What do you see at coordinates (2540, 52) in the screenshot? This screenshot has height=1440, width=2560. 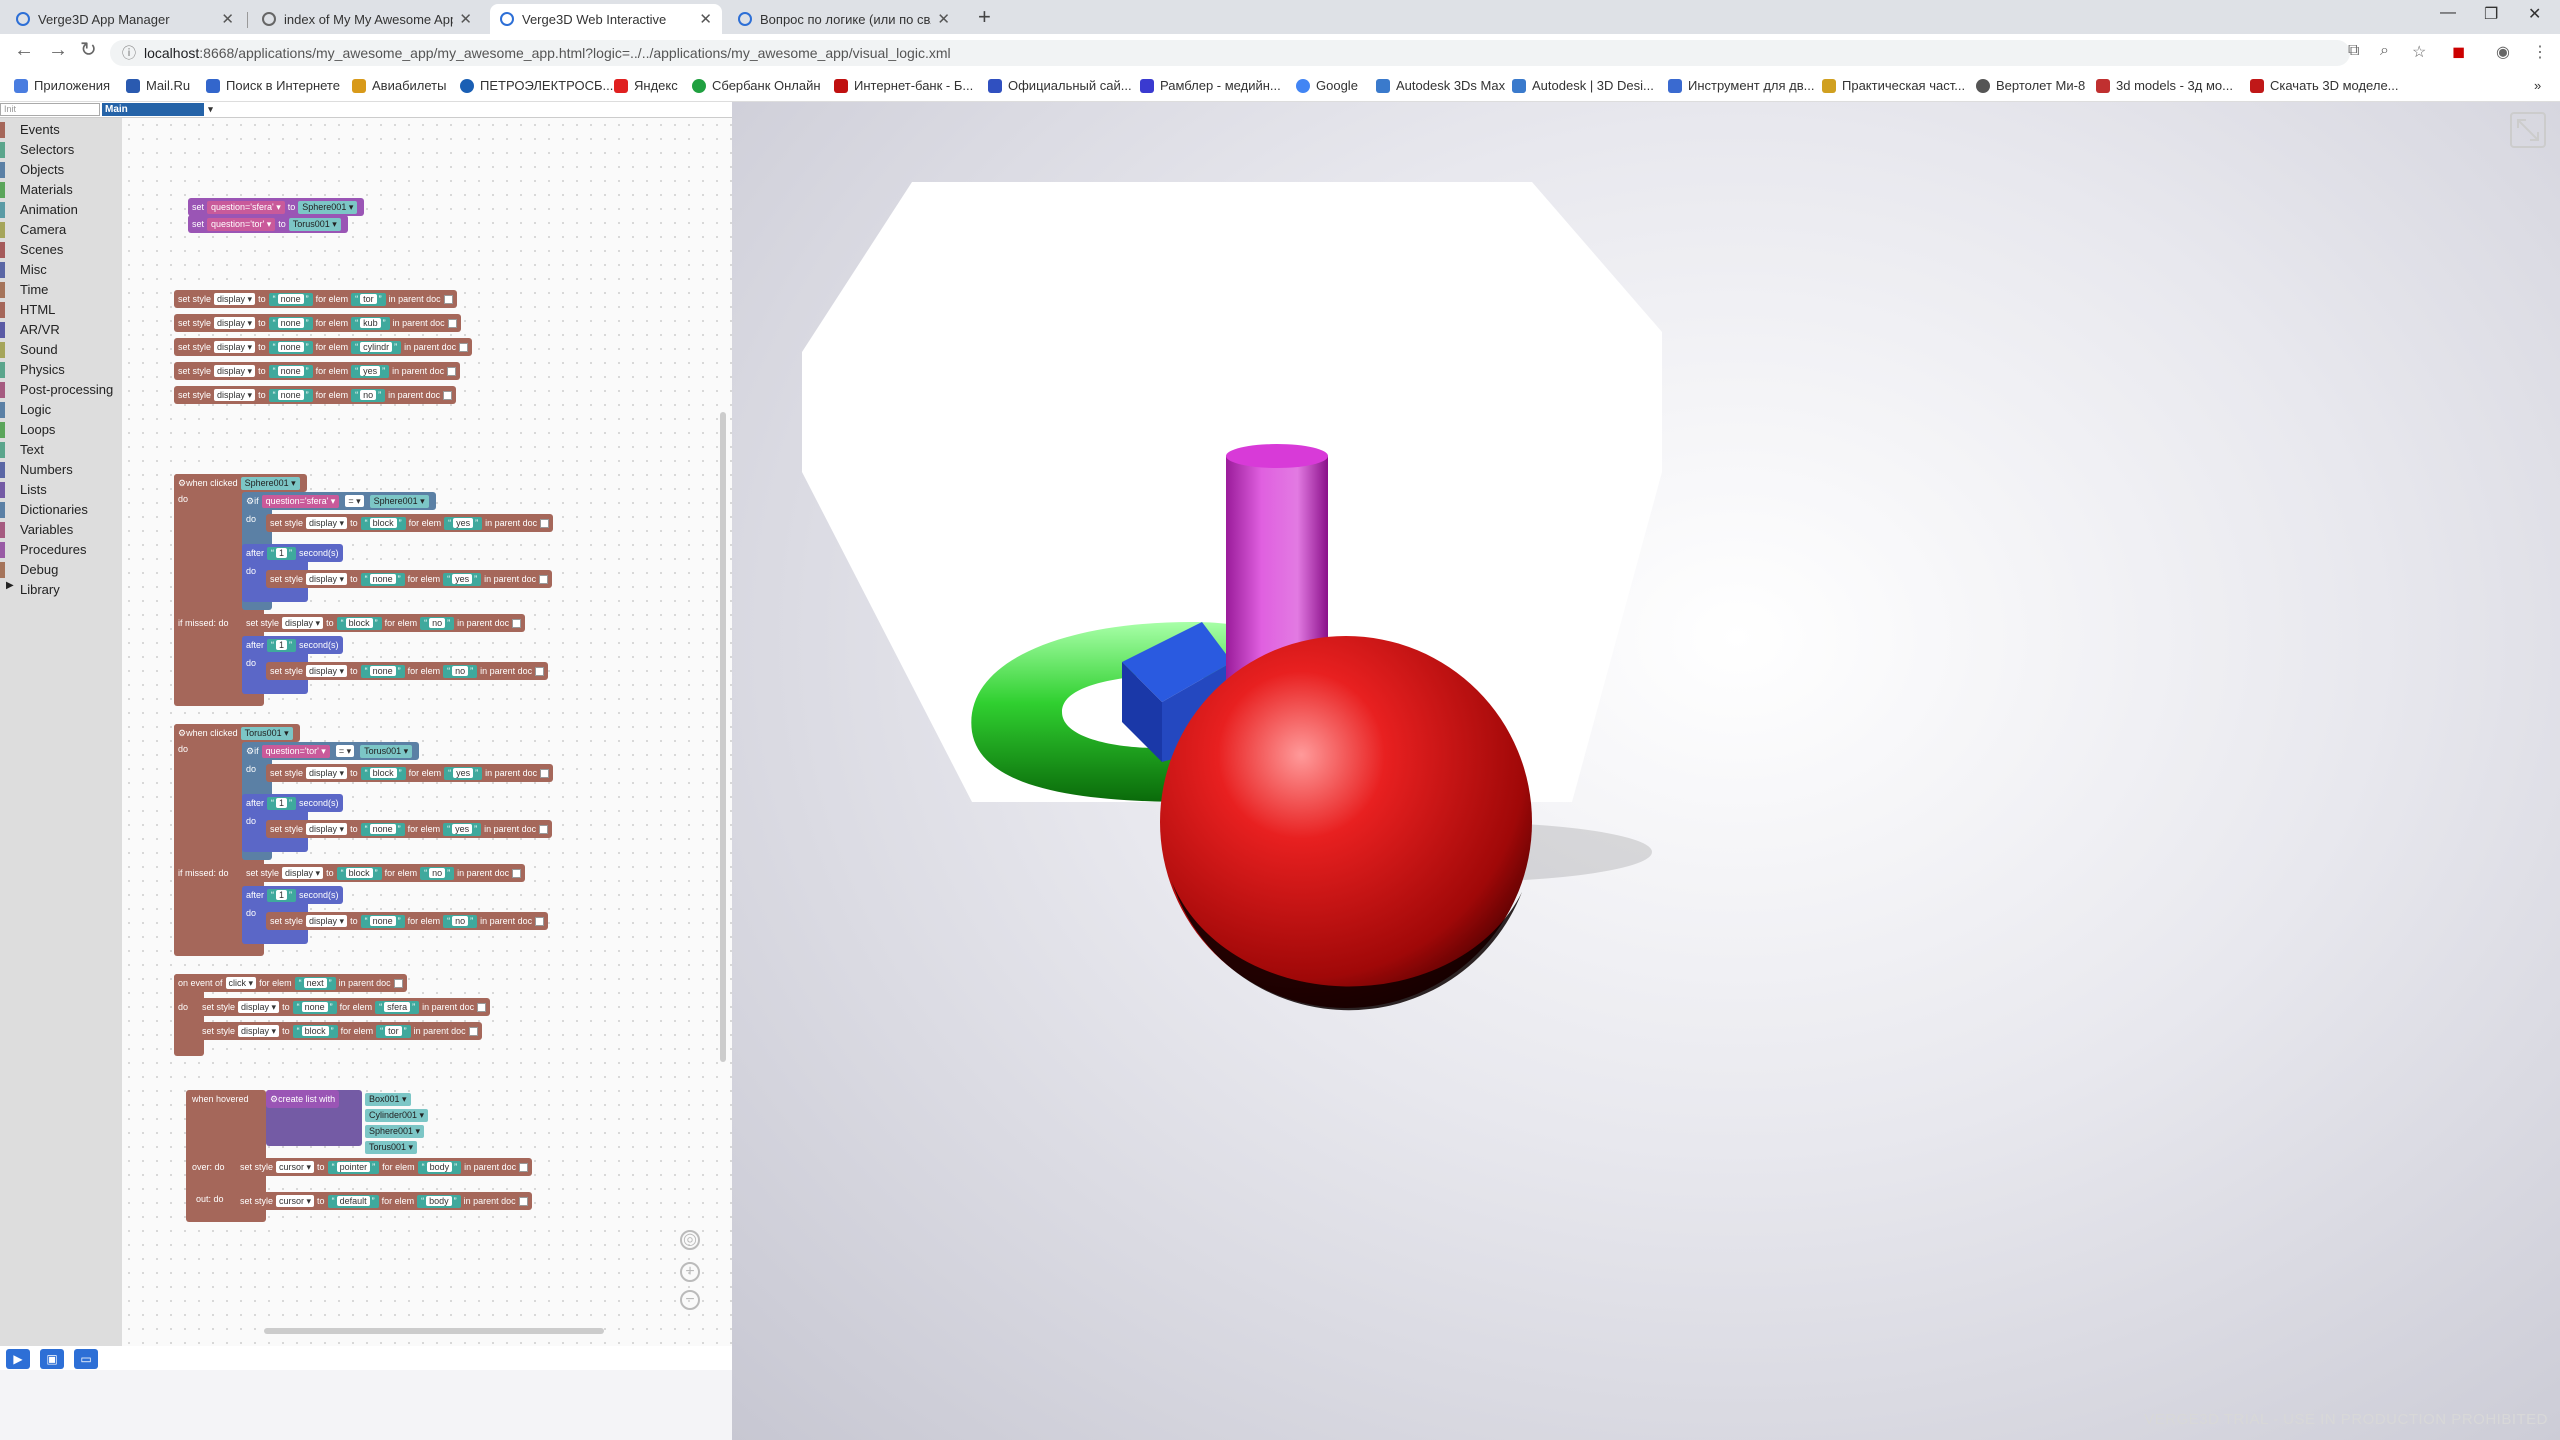 I see `menu-icon: ⋮` at bounding box center [2540, 52].